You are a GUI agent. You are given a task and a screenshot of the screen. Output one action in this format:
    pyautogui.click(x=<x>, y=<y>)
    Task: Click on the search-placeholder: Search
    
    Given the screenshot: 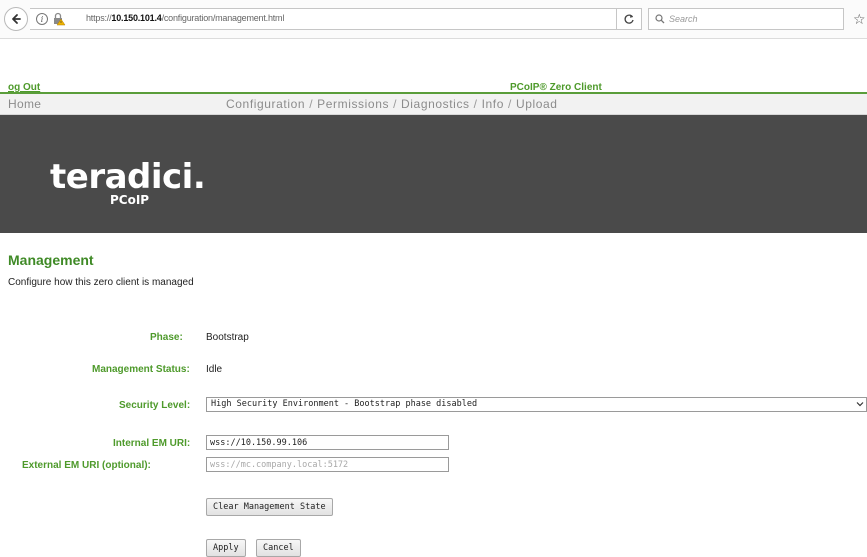 What is the action you would take?
    pyautogui.click(x=683, y=19)
    